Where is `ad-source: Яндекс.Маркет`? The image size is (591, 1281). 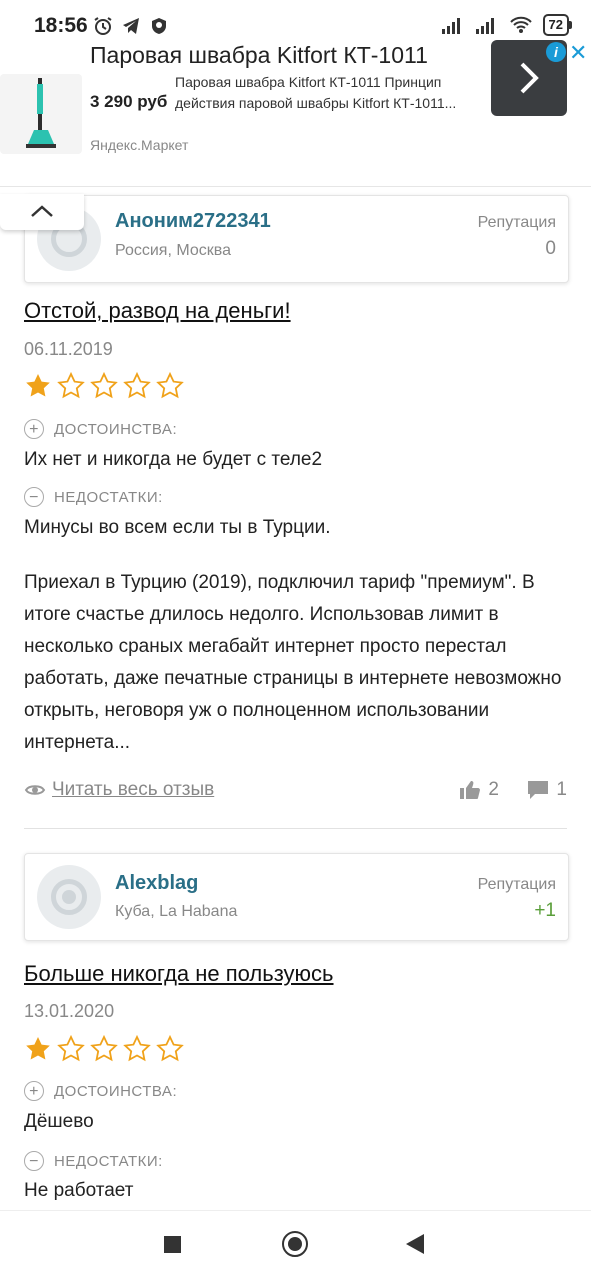
ad-source: Яндекс.Маркет is located at coordinates (139, 145).